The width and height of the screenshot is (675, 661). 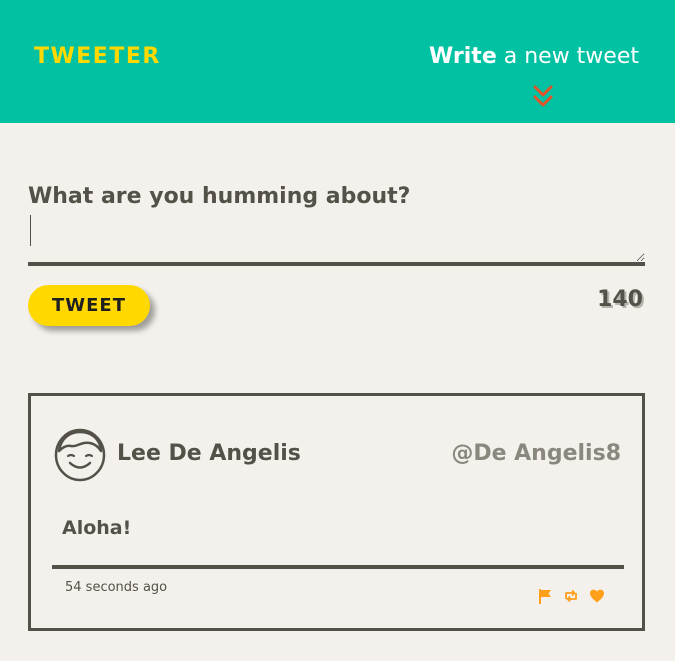 What do you see at coordinates (620, 299) in the screenshot?
I see `character-counter: 140` at bounding box center [620, 299].